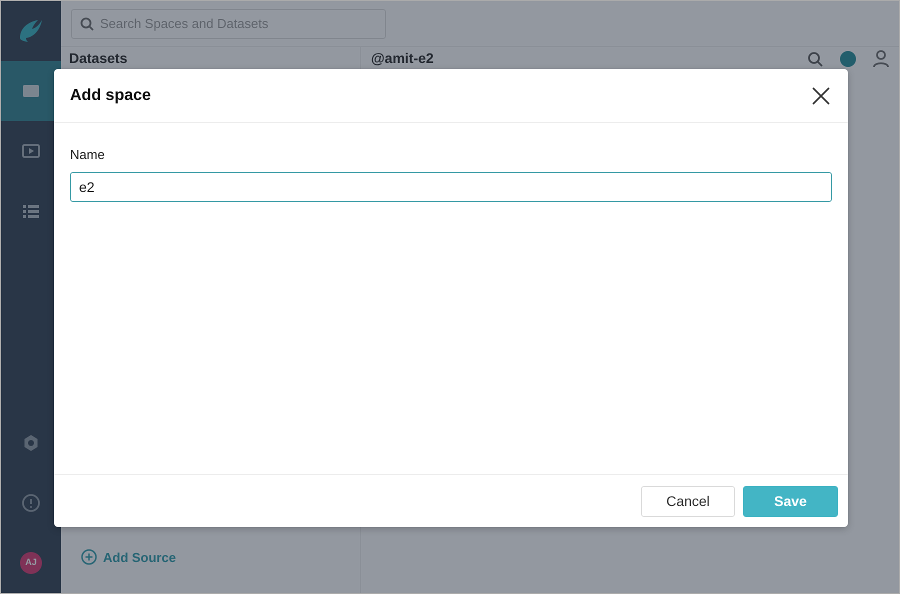  I want to click on sidebar-item, so click(31, 91).